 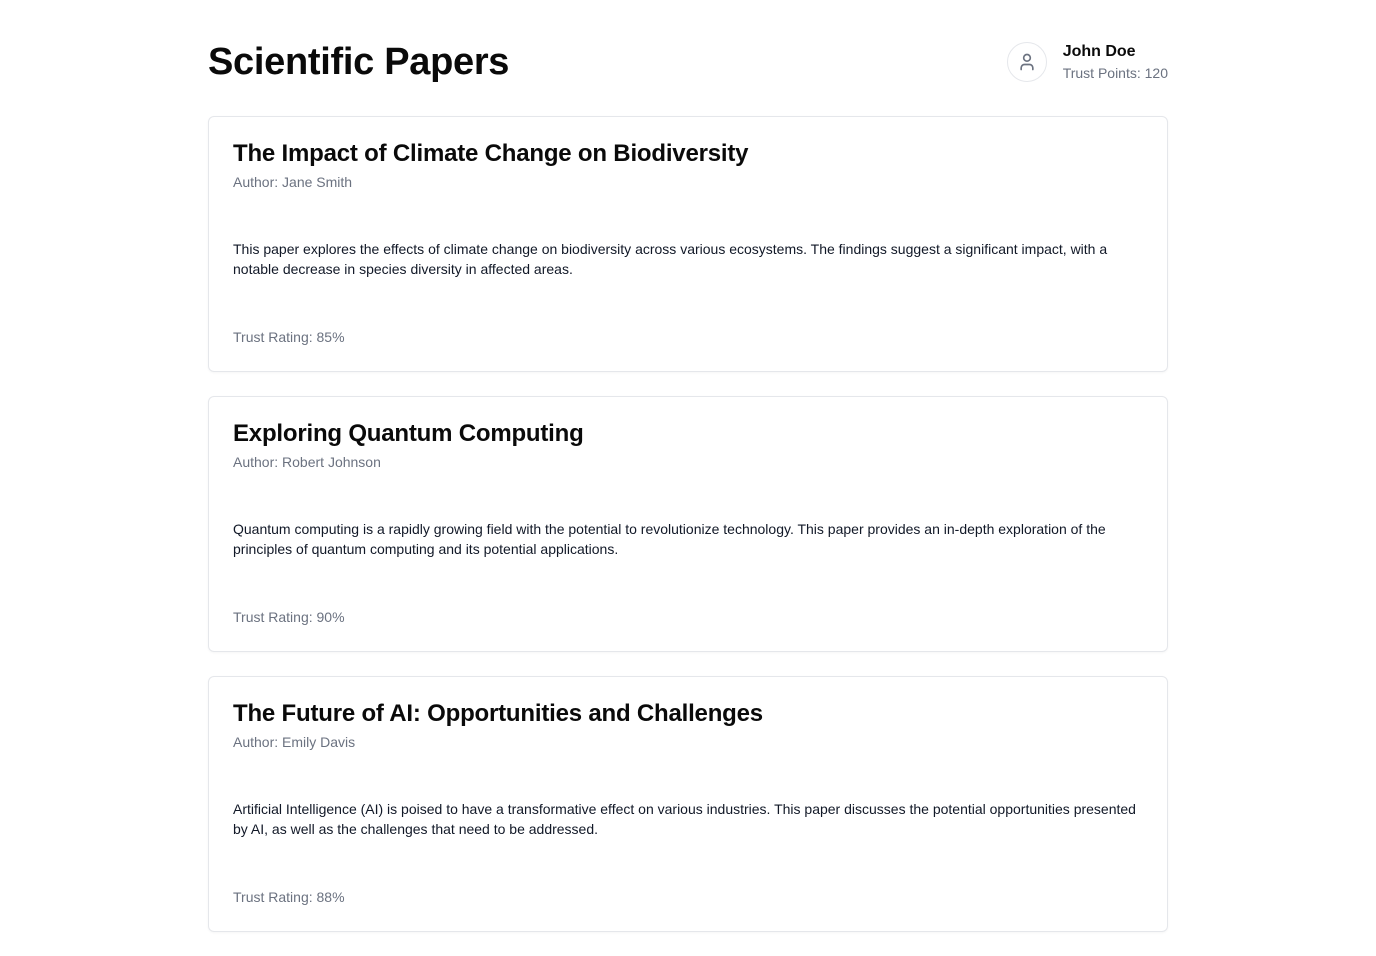 I want to click on user-profile: John Doe Trust Points: 120, so click(x=1087, y=62).